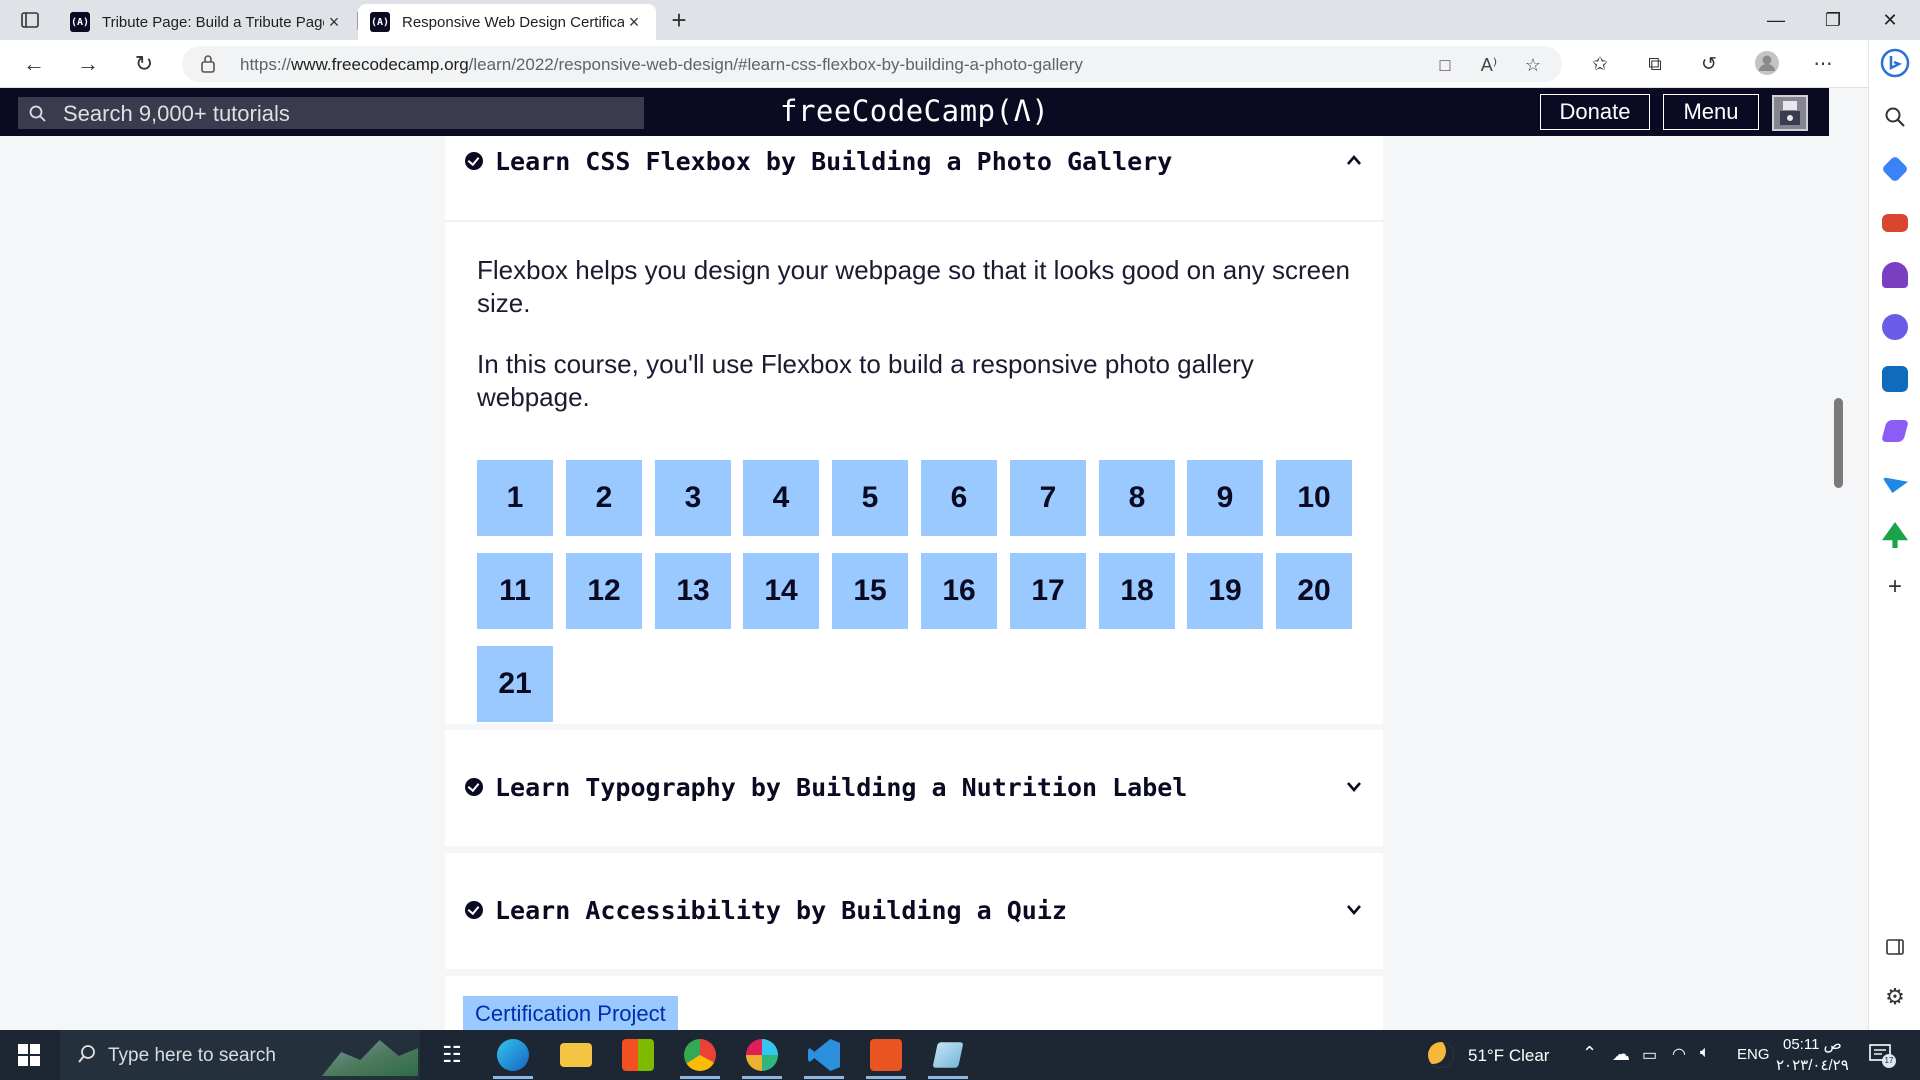  I want to click on step-button-14: 14, so click(781, 591).